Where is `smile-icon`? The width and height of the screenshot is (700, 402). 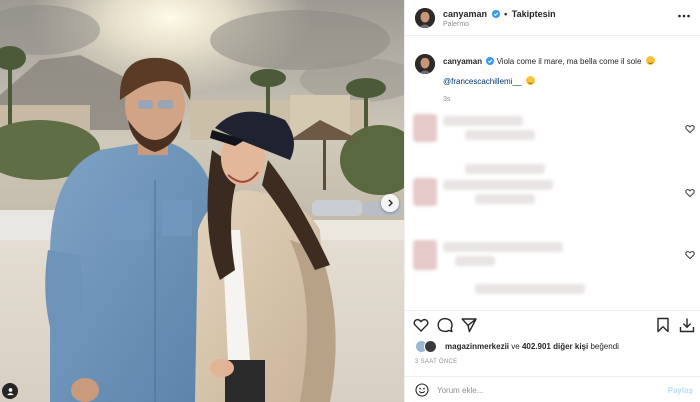 smile-icon is located at coordinates (422, 390).